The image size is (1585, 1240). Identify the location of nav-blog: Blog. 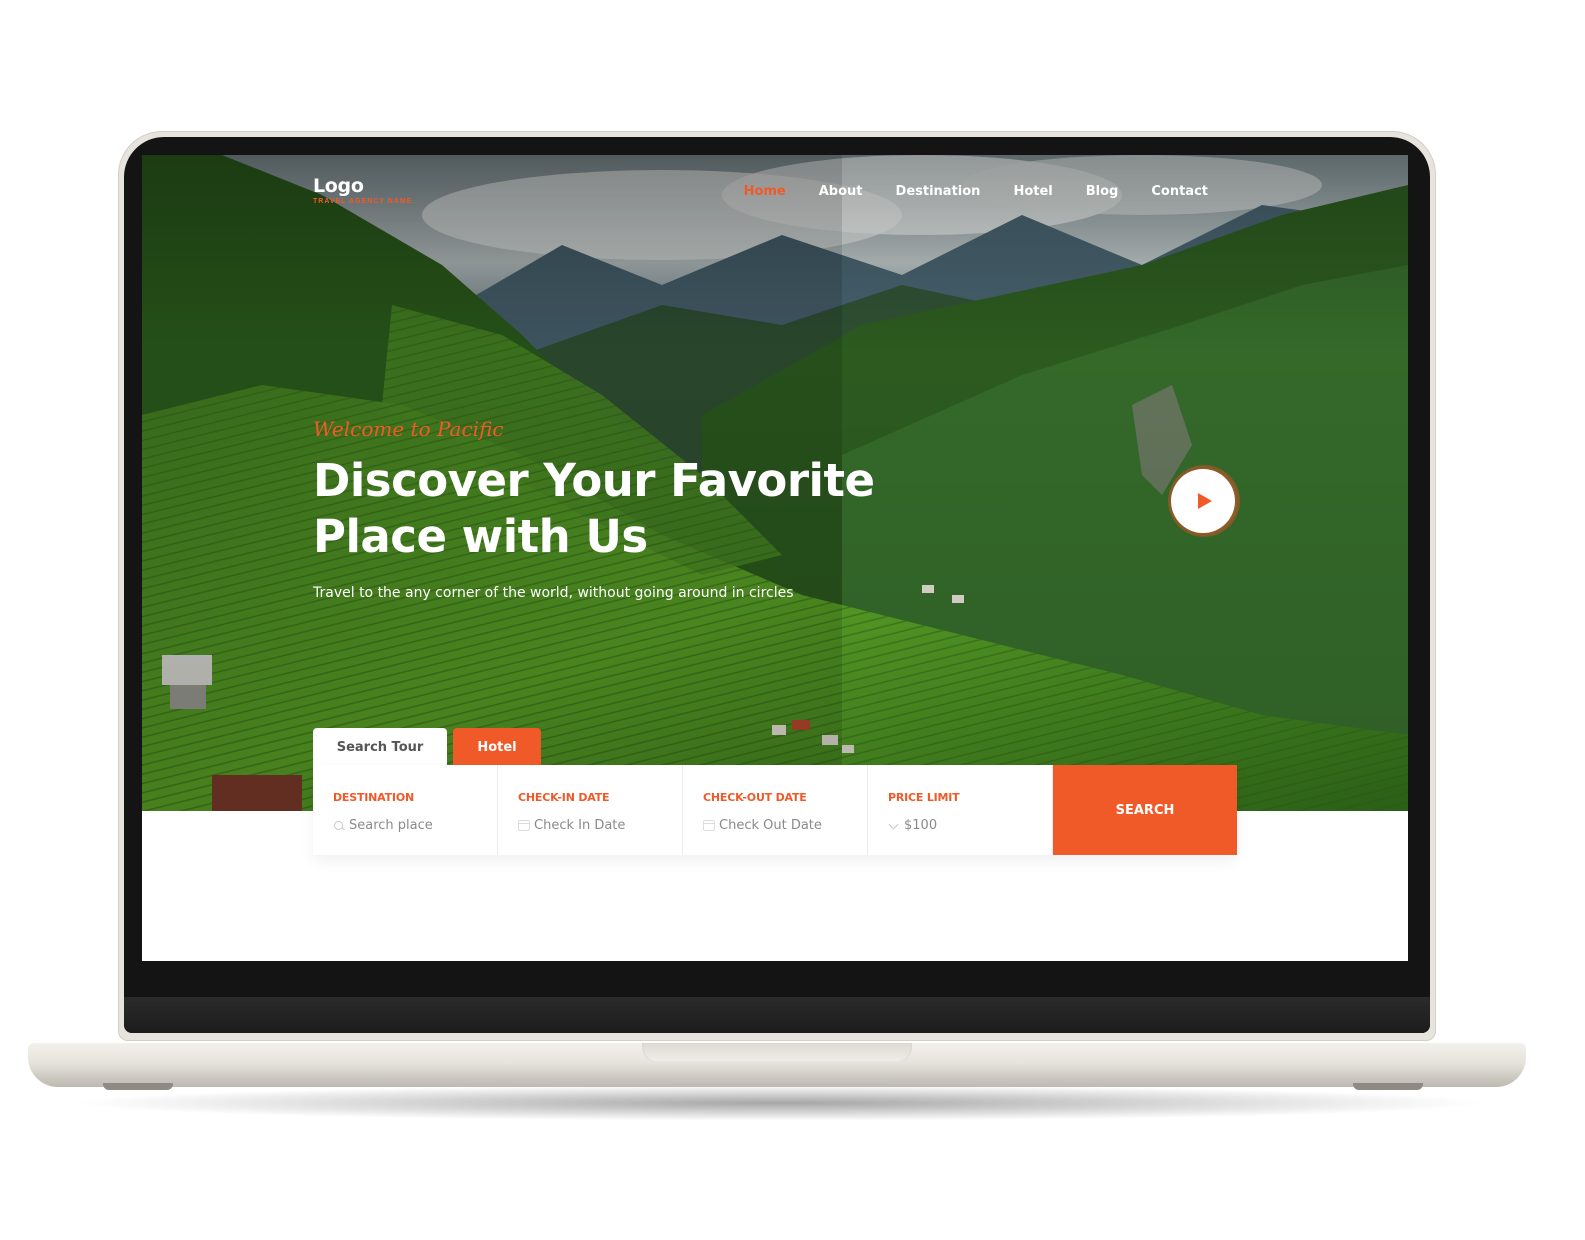
(1102, 191).